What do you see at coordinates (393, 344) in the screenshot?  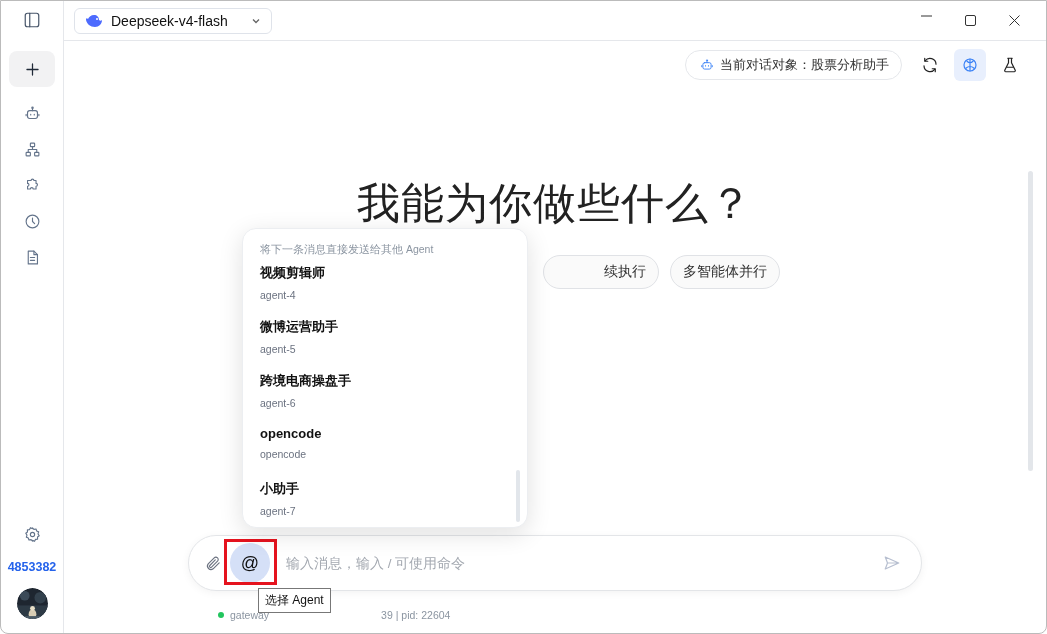 I see `agent-item: 微博运营助手 agent-5` at bounding box center [393, 344].